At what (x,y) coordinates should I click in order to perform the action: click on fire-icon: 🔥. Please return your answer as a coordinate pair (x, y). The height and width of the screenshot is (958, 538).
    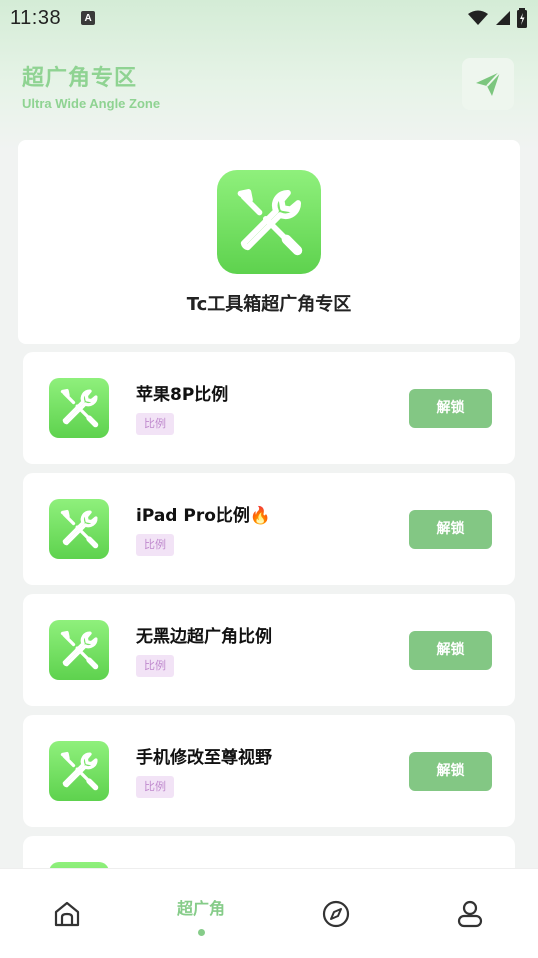
    Looking at the image, I should click on (260, 516).